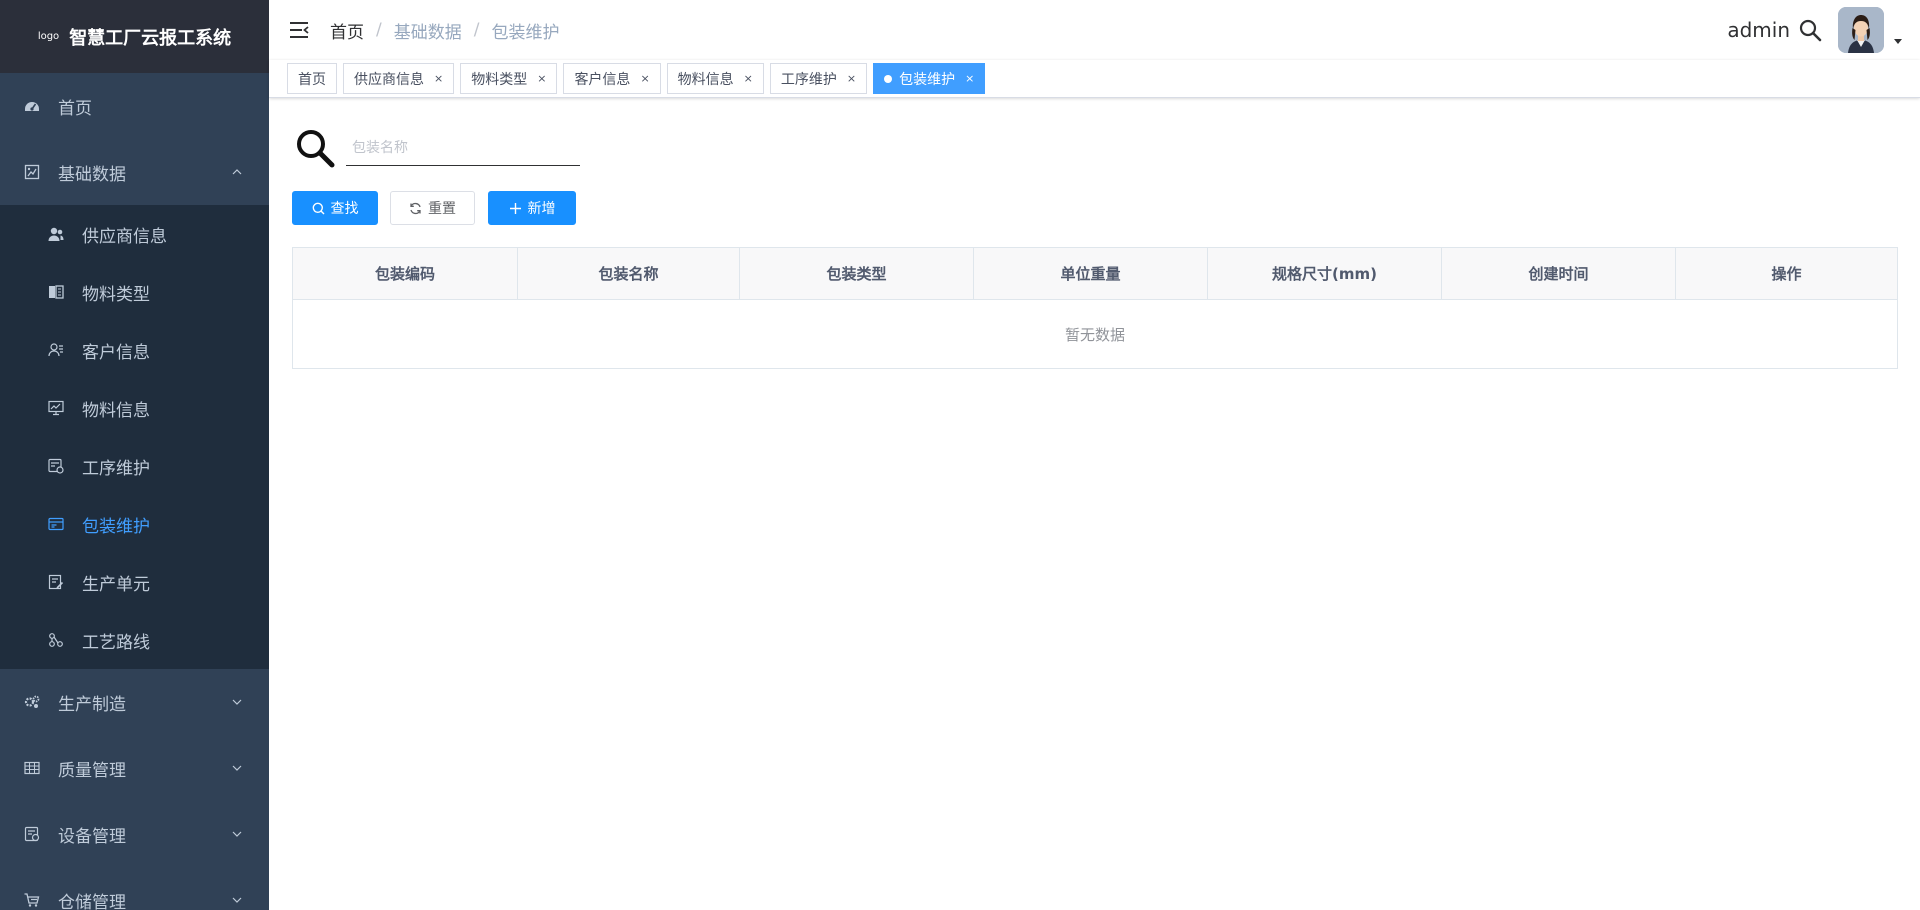 The height and width of the screenshot is (910, 1920). I want to click on app-title: 智慧工厂云报工系统, so click(150, 38).